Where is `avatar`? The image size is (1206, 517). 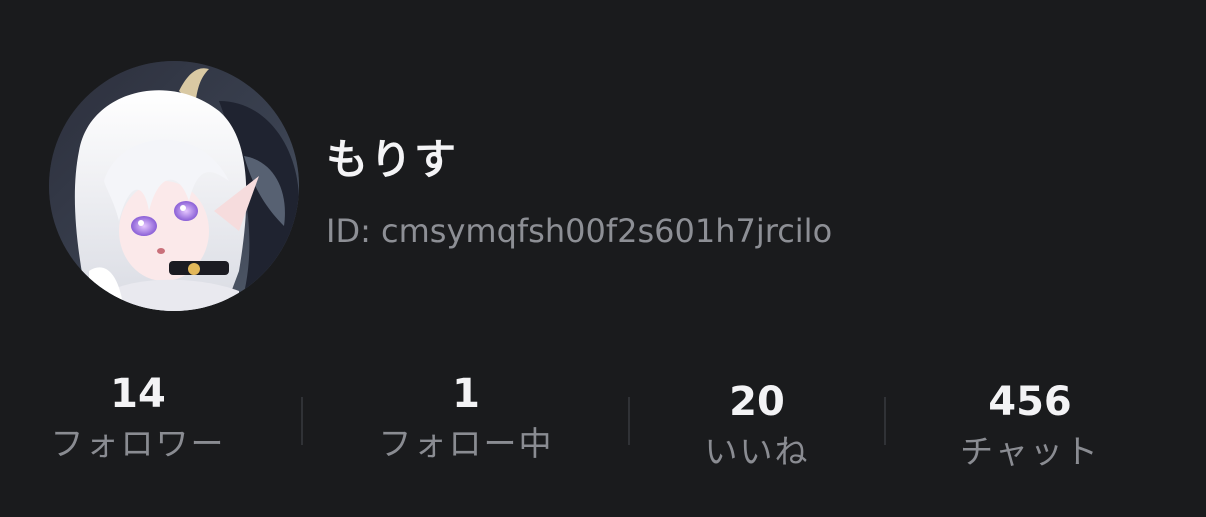 avatar is located at coordinates (174, 186).